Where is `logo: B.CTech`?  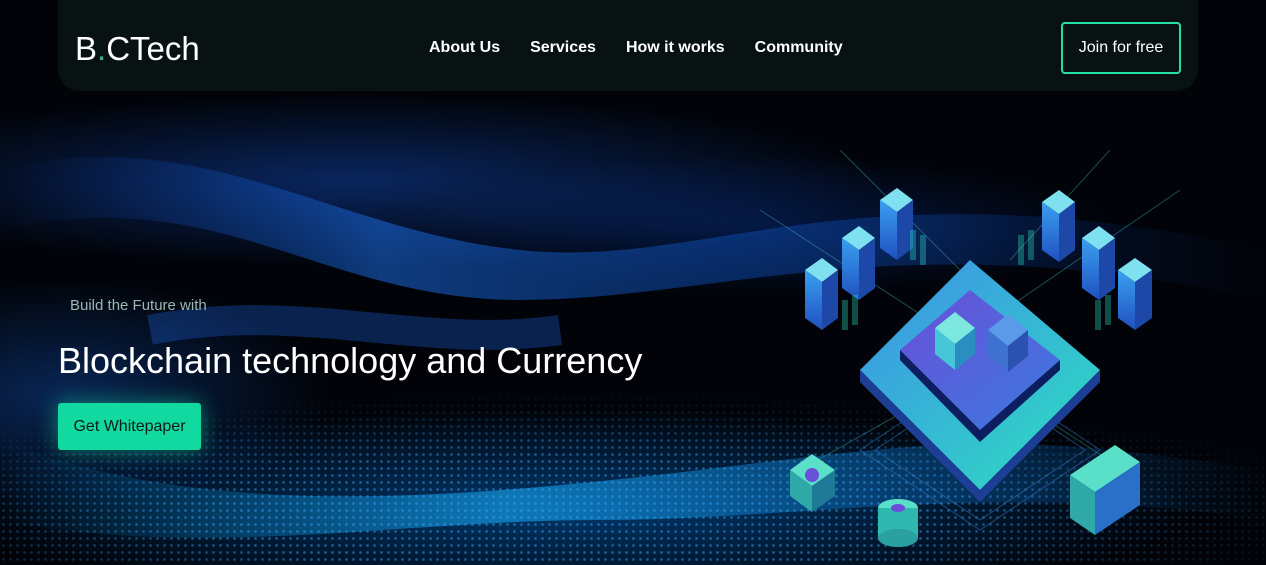 logo: B.CTech is located at coordinates (137, 49).